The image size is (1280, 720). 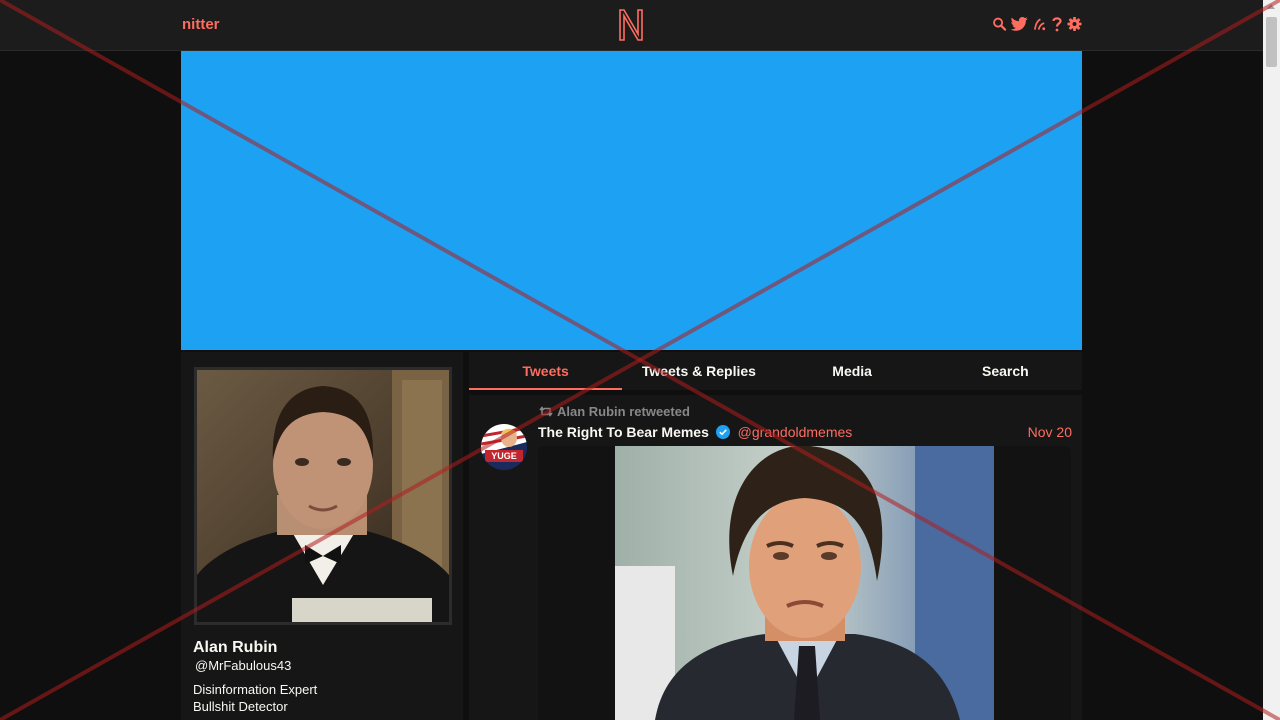 I want to click on tab-tweets-replies: Tweets & Replies, so click(x=698, y=371).